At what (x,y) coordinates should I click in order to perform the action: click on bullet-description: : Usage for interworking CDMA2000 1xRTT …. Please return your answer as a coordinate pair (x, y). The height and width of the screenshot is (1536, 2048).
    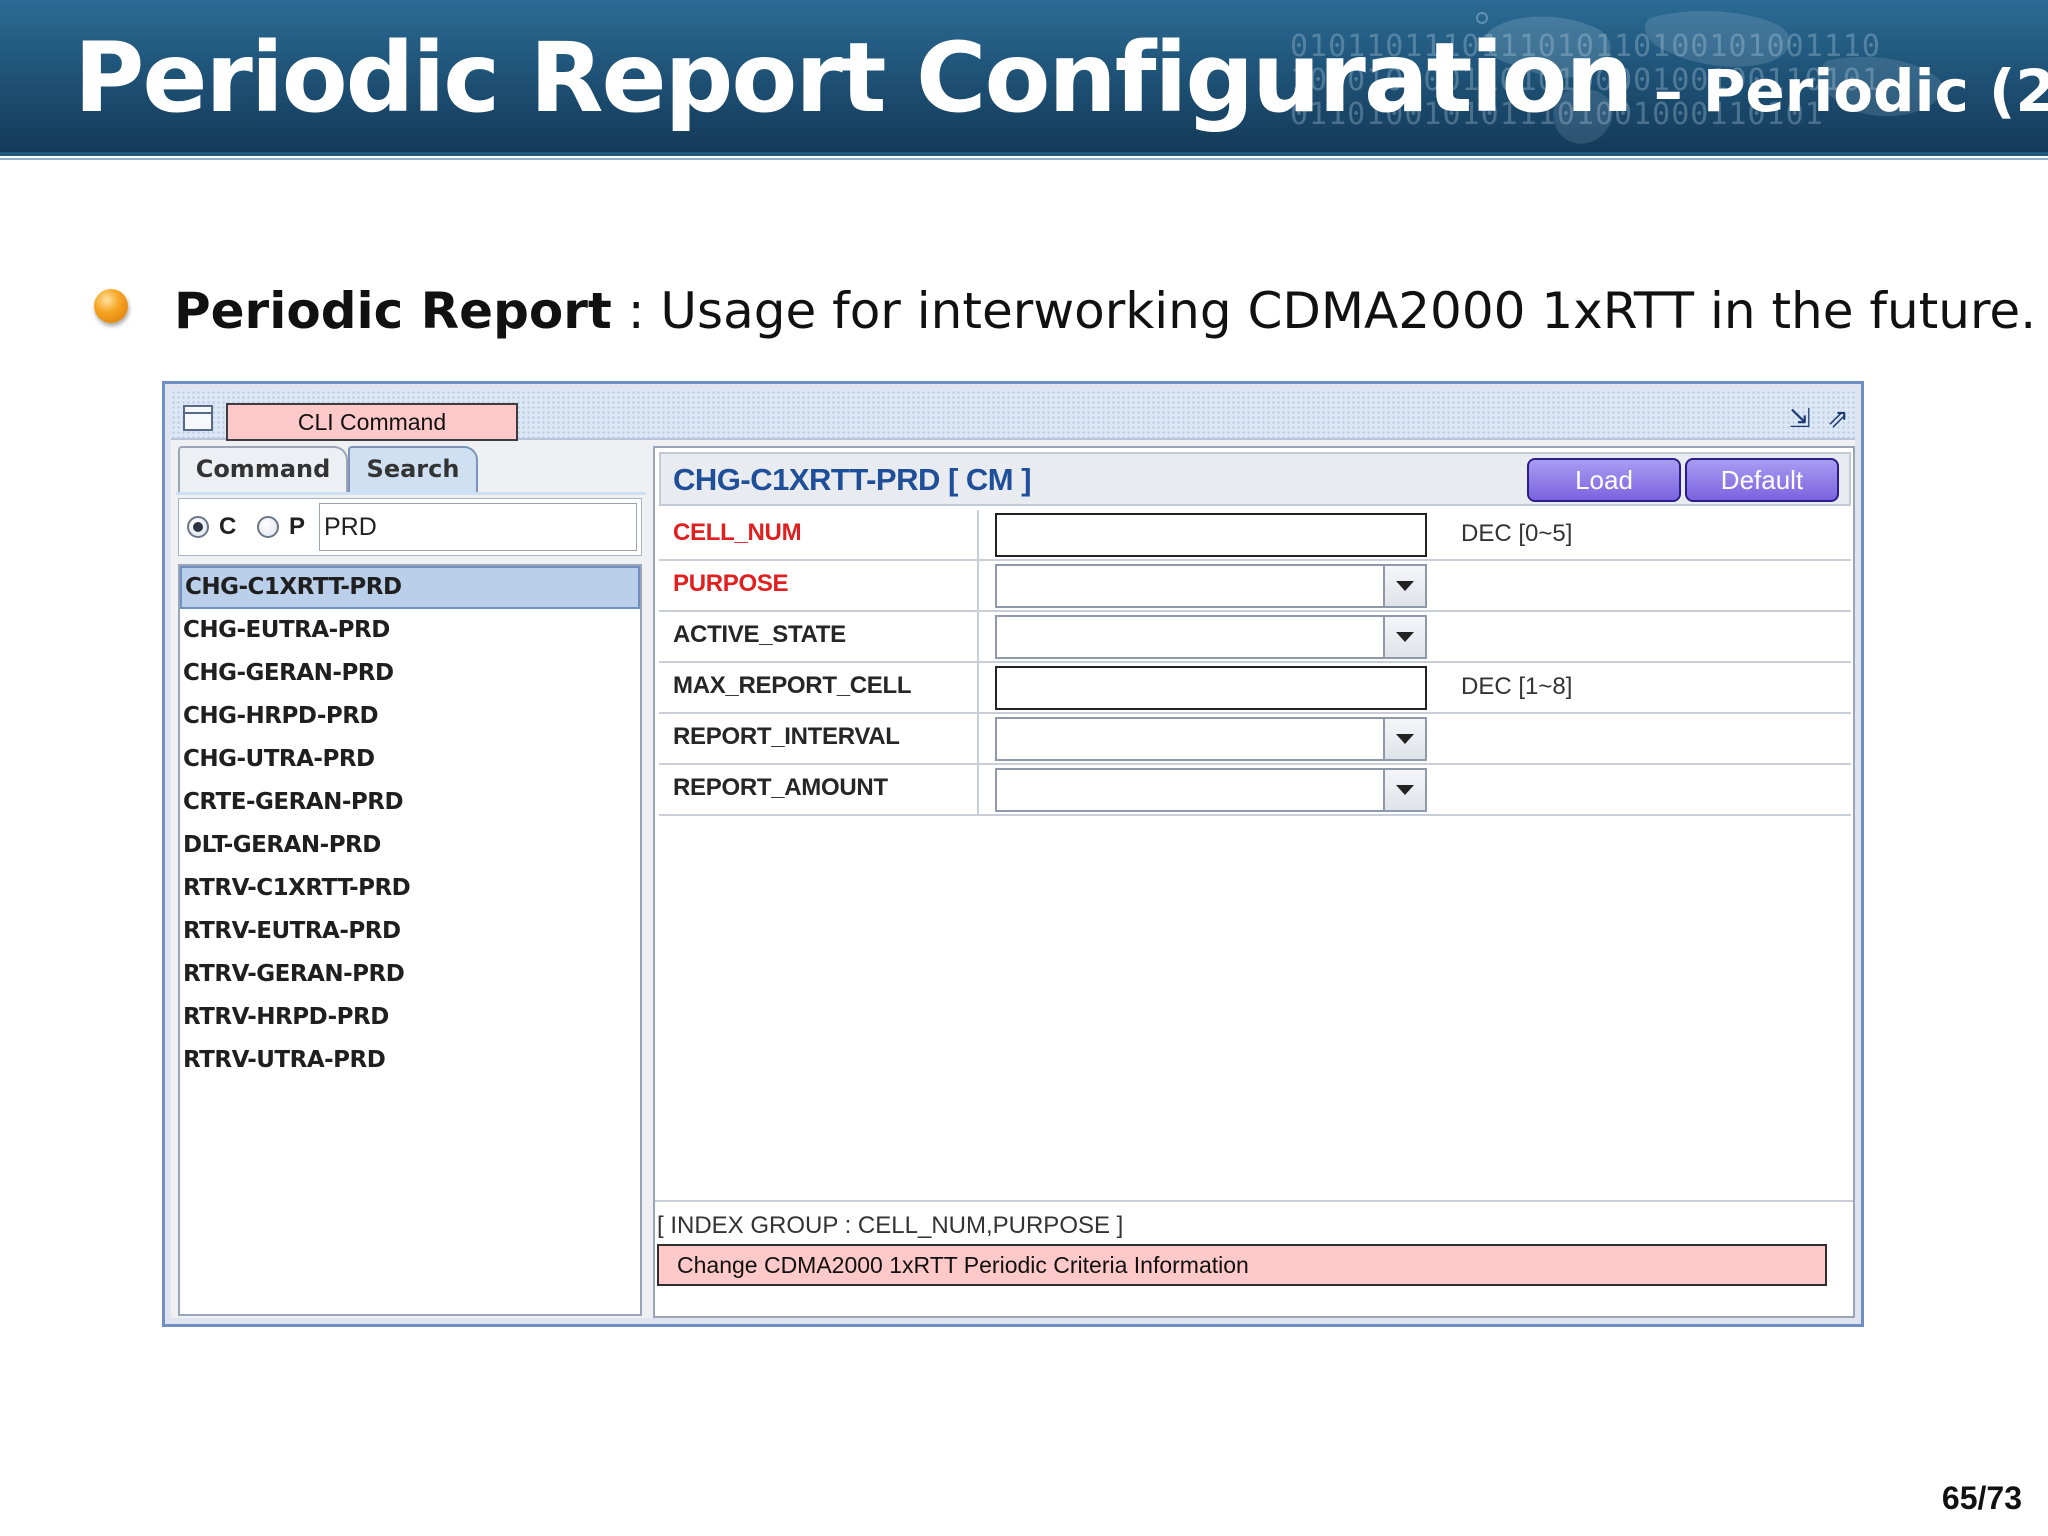
    Looking at the image, I should click on (1324, 311).